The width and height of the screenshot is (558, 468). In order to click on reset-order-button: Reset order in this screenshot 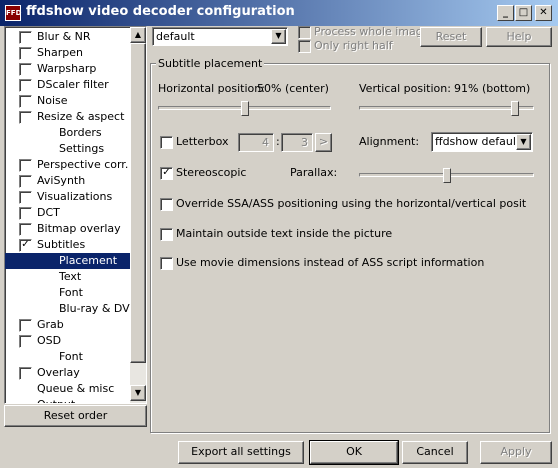, I will do `click(75, 416)`.